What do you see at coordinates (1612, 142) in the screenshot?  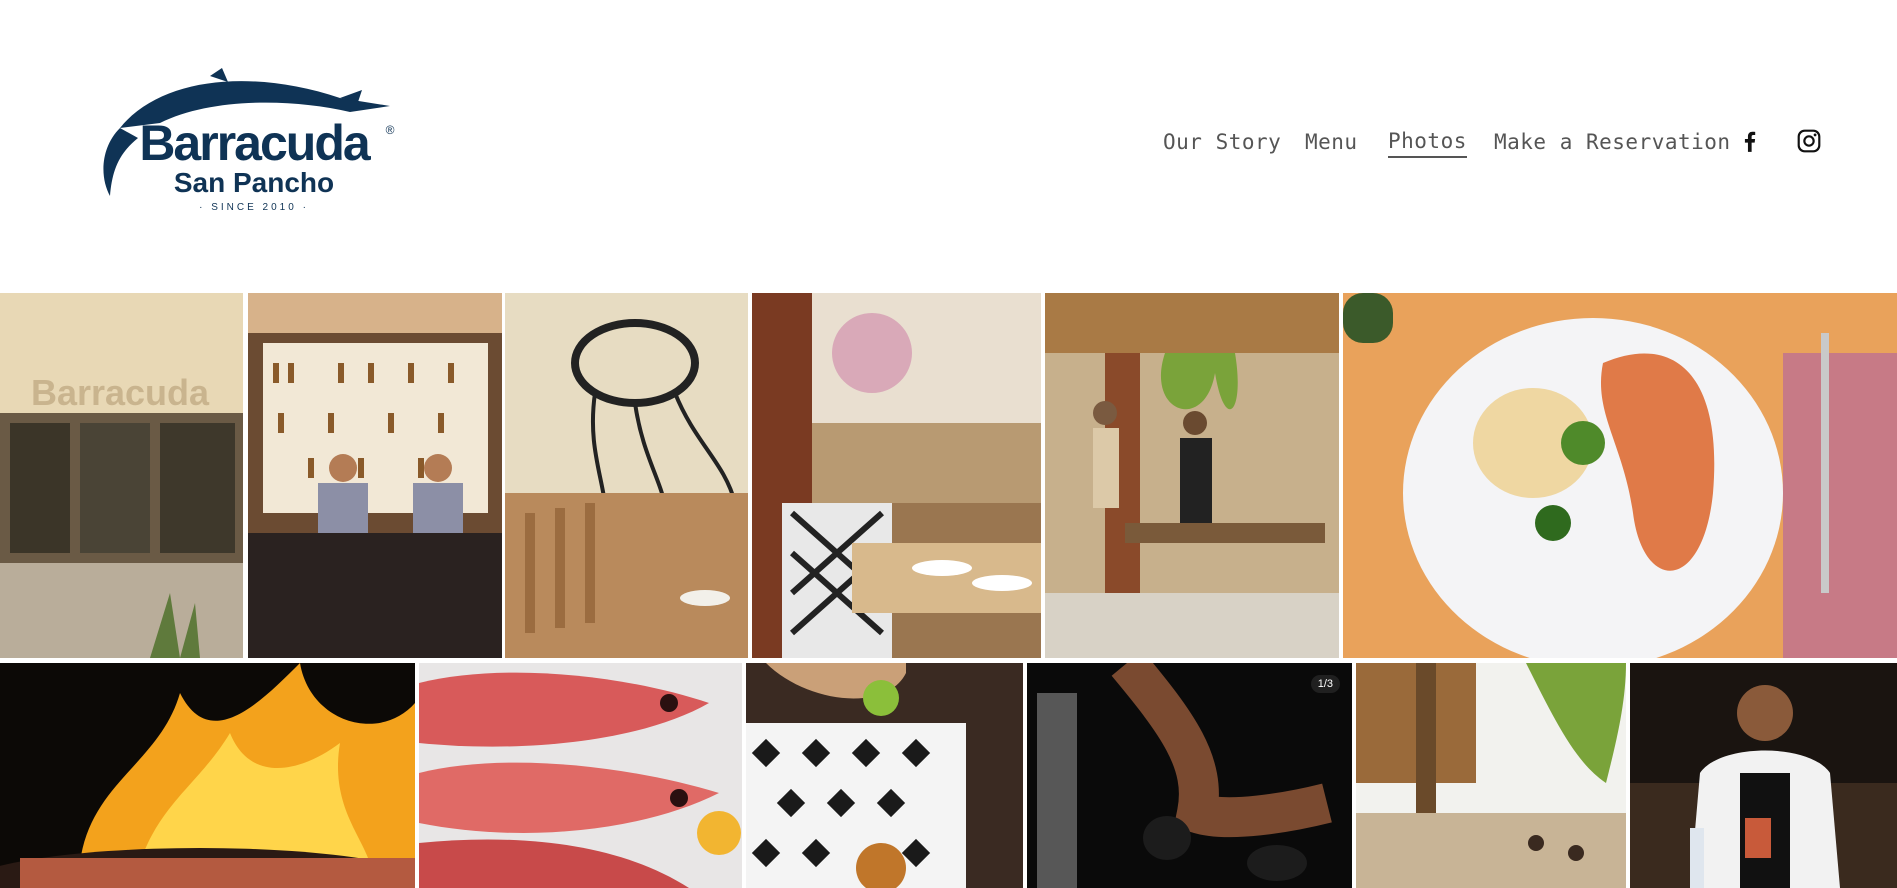 I see `nav-make-a-reservation: Make a Reservation` at bounding box center [1612, 142].